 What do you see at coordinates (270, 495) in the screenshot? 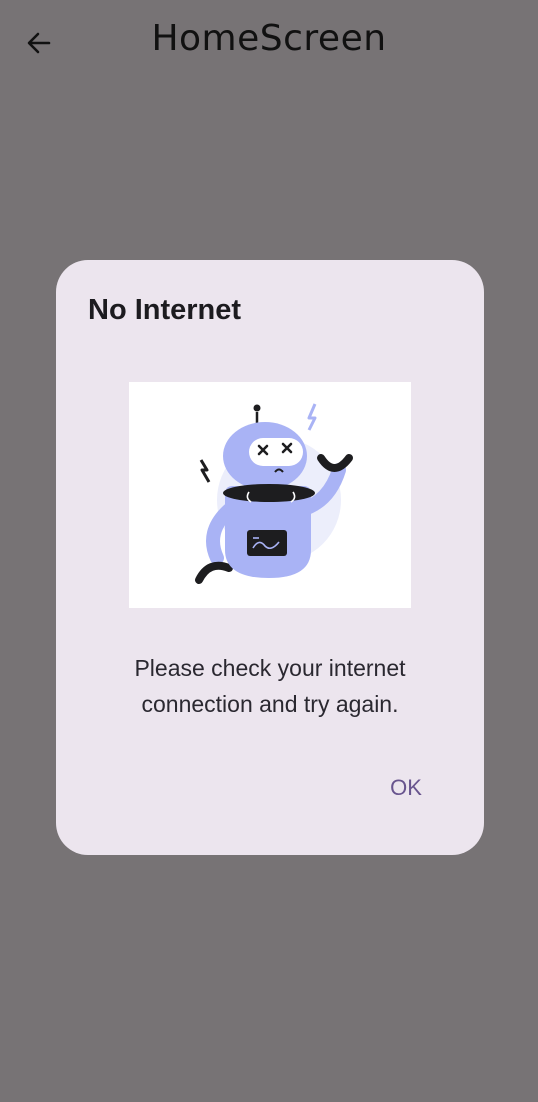
I see `broken-robot-illustration` at bounding box center [270, 495].